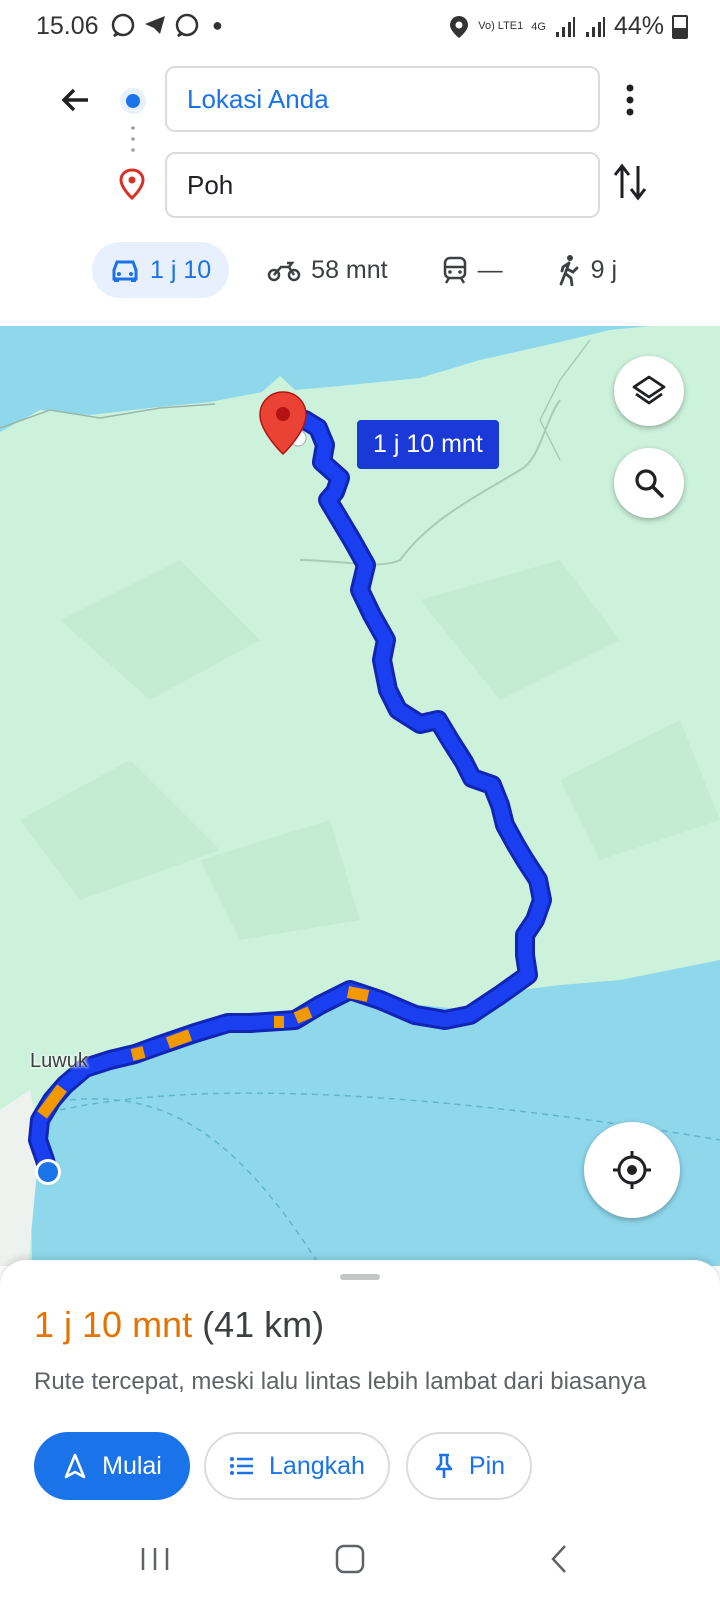  Describe the element at coordinates (444, 1465) in the screenshot. I see `pin-icon` at that location.